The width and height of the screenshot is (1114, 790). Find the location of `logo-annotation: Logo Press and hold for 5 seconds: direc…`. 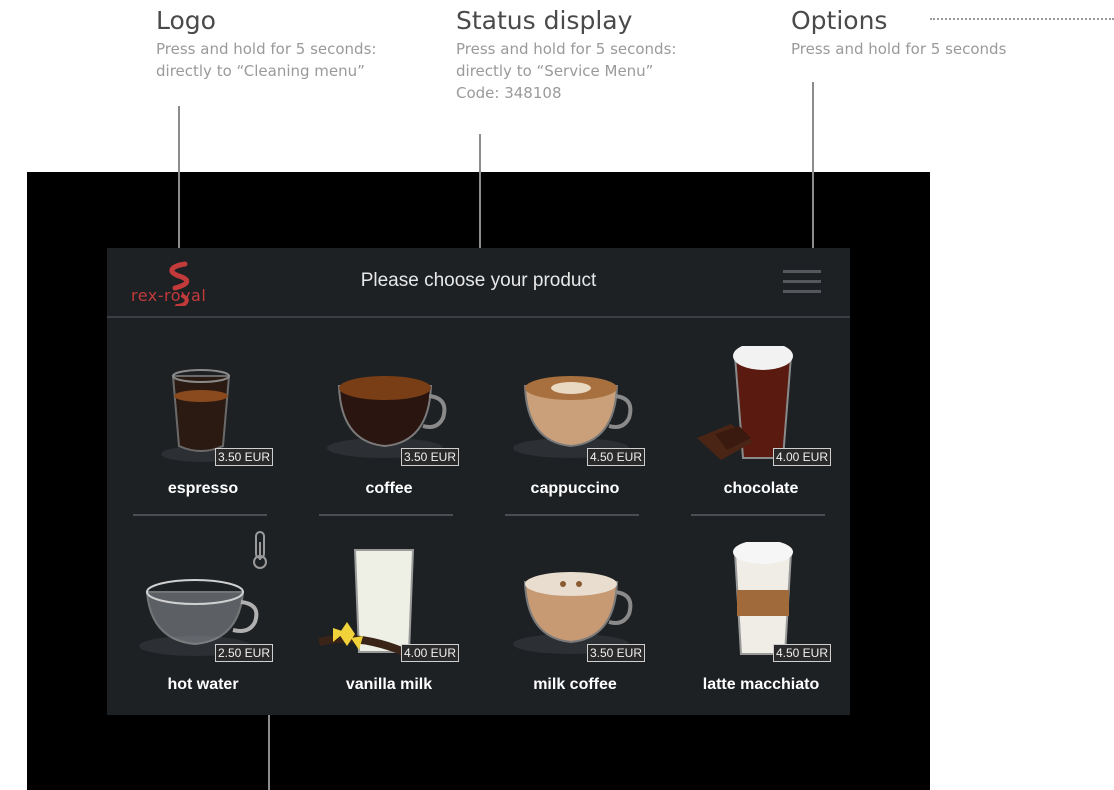

logo-annotation: Logo Press and hold for 5 seconds: direc… is located at coordinates (266, 44).